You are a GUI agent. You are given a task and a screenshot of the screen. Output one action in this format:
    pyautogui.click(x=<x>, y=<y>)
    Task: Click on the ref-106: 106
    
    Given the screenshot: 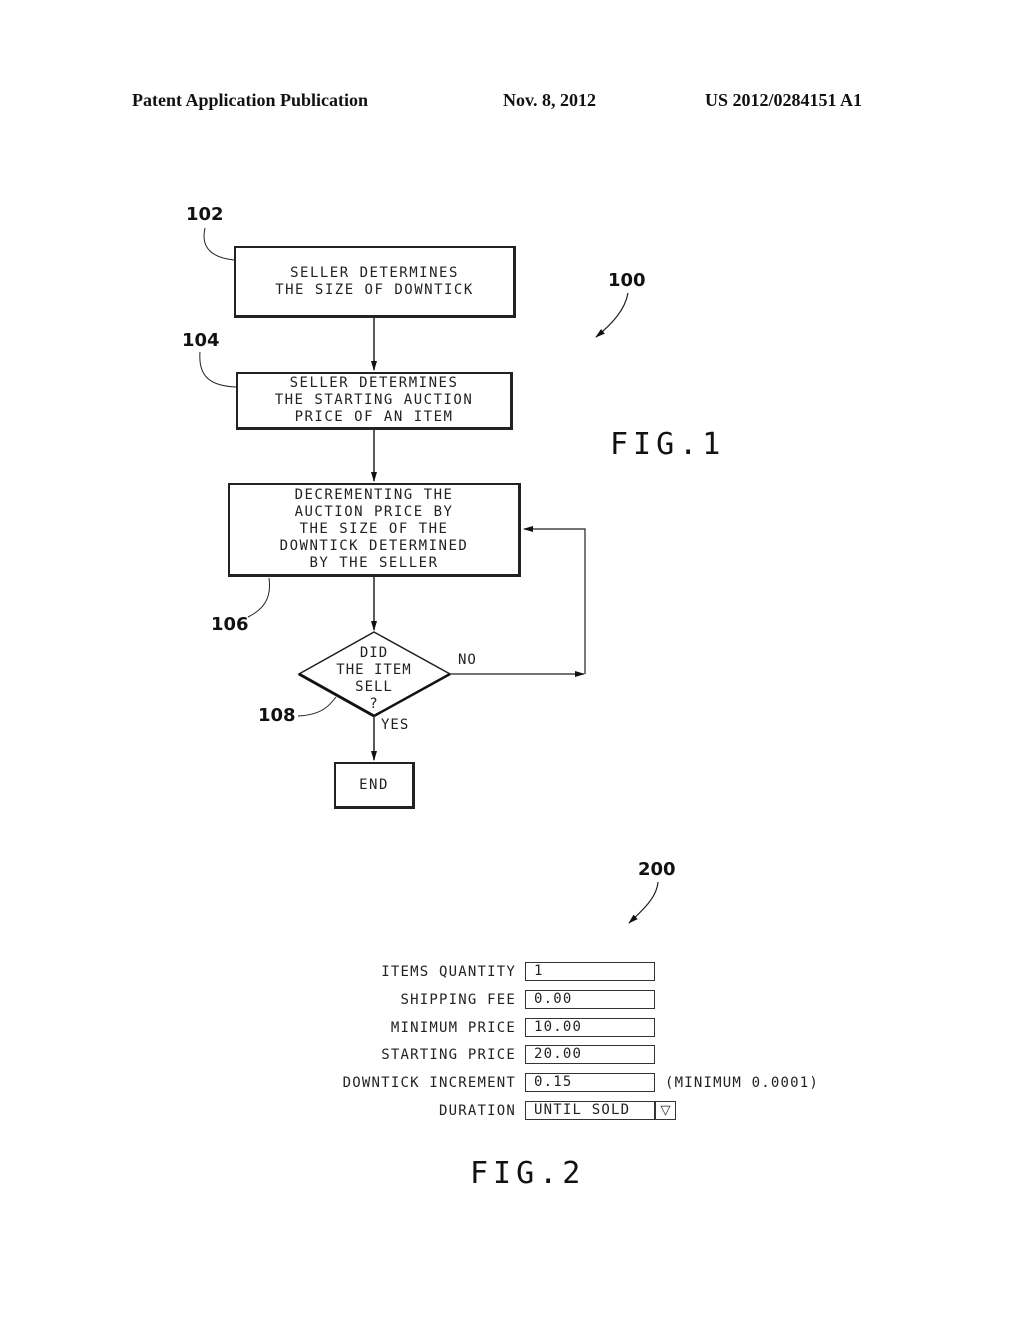 What is the action you would take?
    pyautogui.click(x=230, y=624)
    